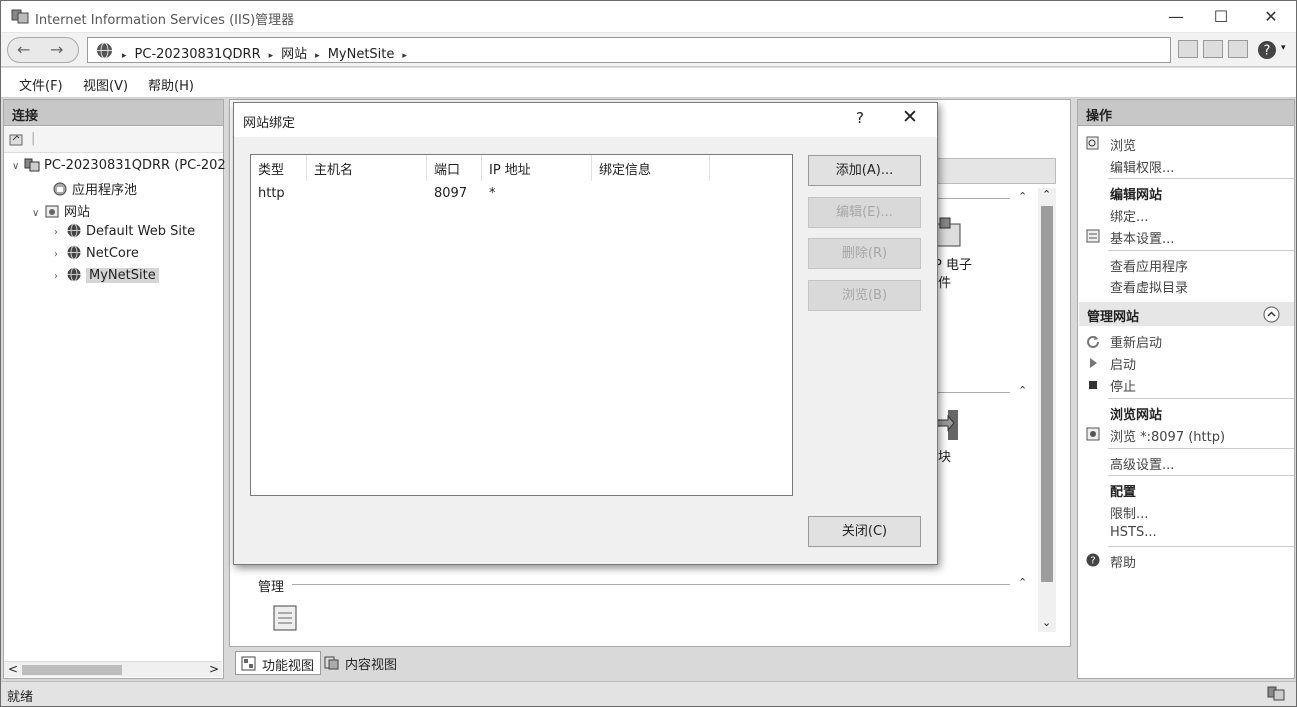 The width and height of the screenshot is (1297, 707). Describe the element at coordinates (910, 117) in the screenshot. I see `dialog-close-icon: ✕` at that location.